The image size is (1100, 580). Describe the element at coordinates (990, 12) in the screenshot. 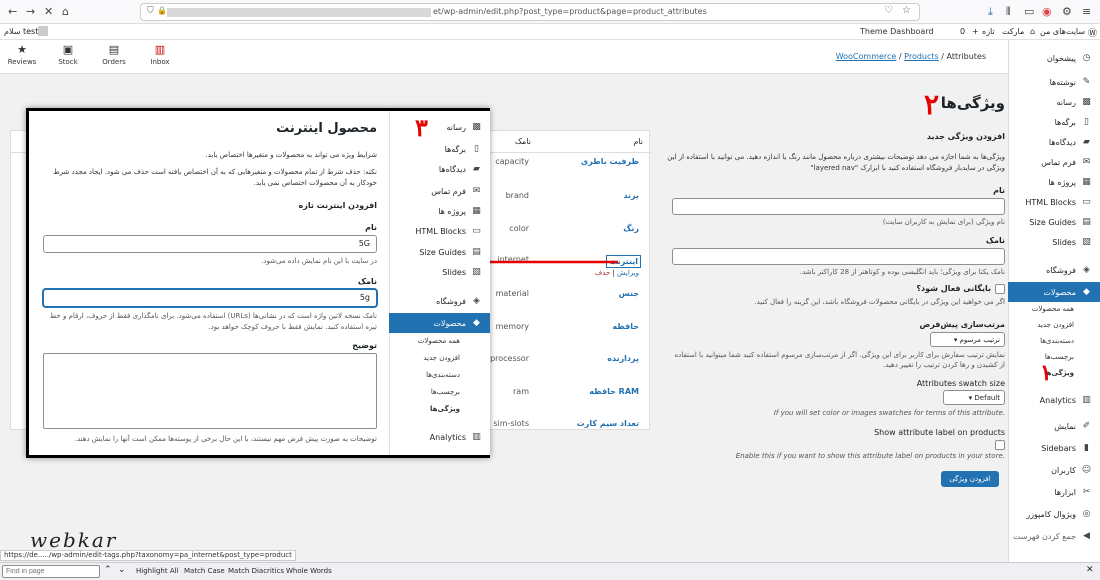

I see `download-icon: ⤓` at that location.